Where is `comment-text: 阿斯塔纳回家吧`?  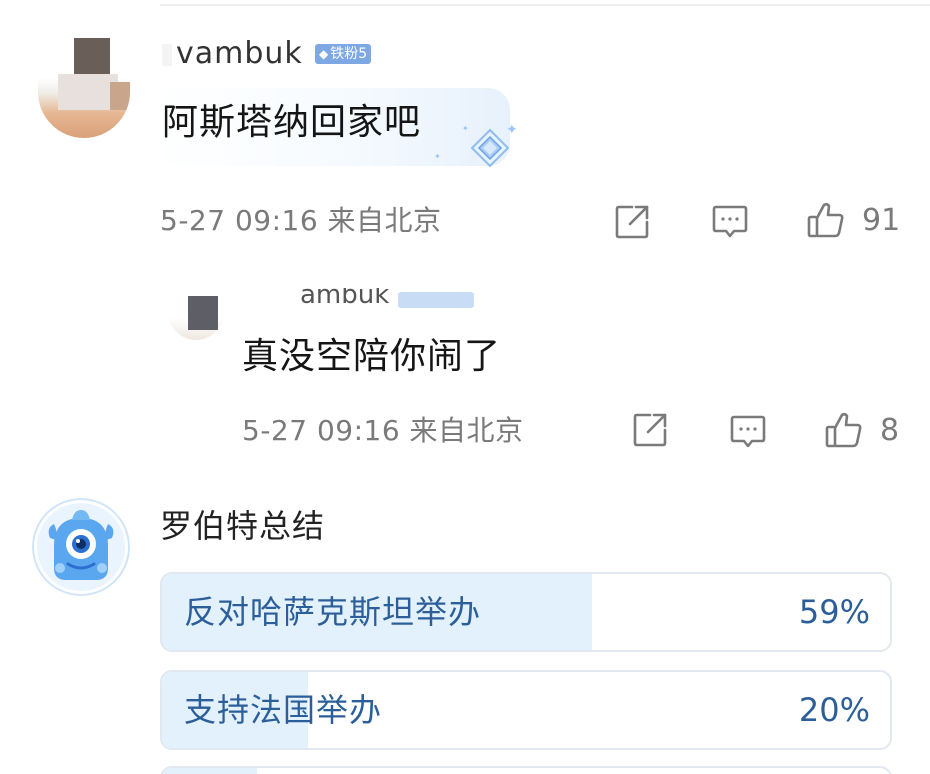 comment-text: 阿斯塔纳回家吧 is located at coordinates (292, 122).